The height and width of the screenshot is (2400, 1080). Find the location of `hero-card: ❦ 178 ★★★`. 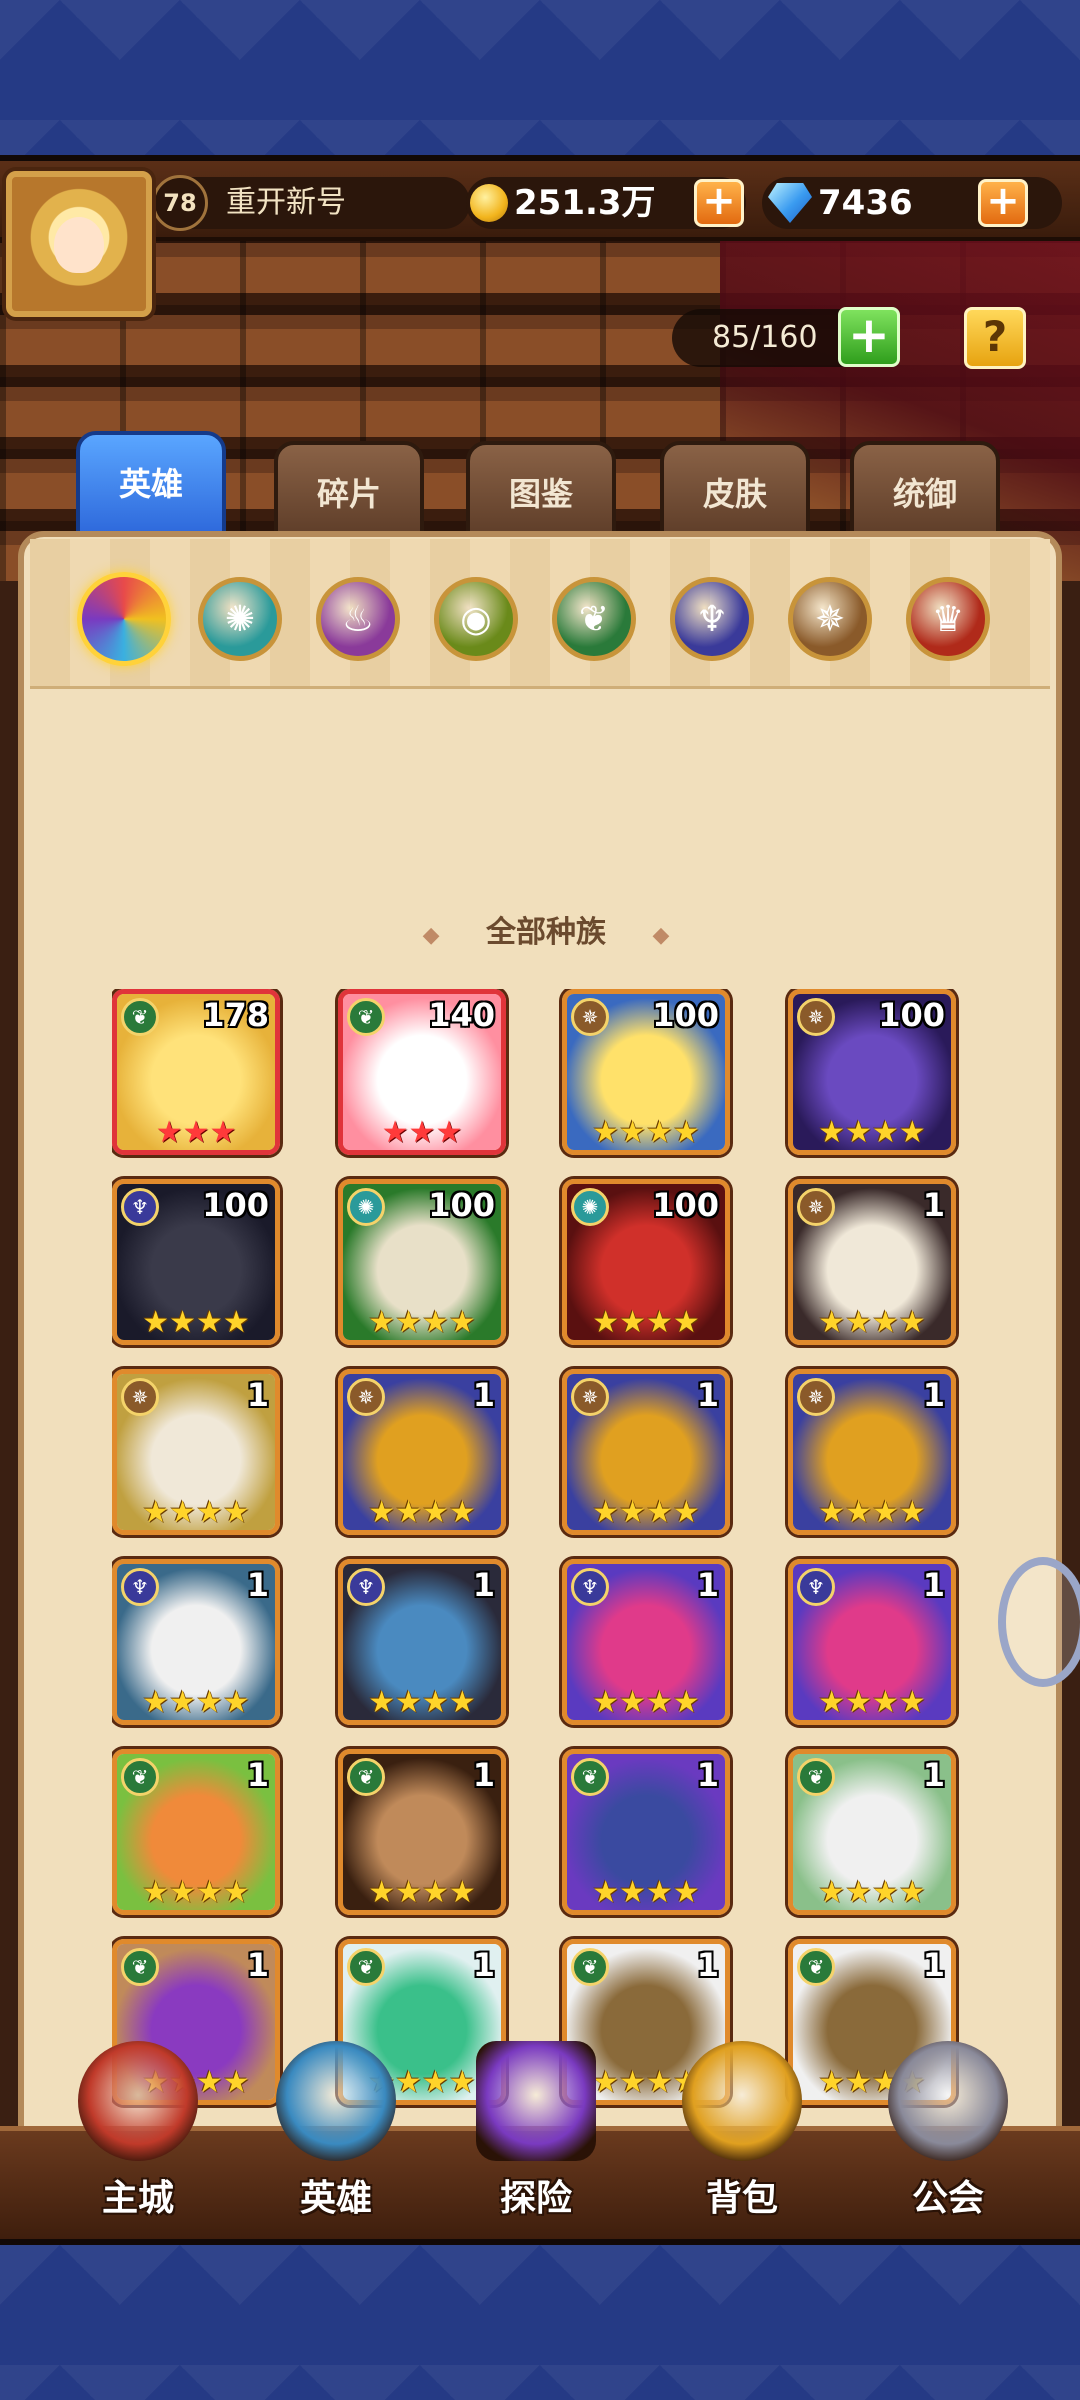

hero-card: ❦ 178 ★★★ is located at coordinates (196, 1072).